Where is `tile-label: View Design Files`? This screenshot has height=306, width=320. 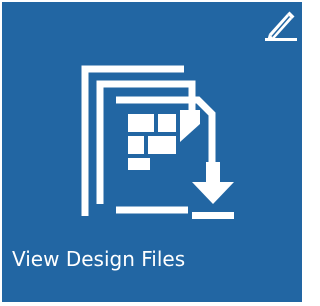
tile-label: View Design Files is located at coordinates (99, 259).